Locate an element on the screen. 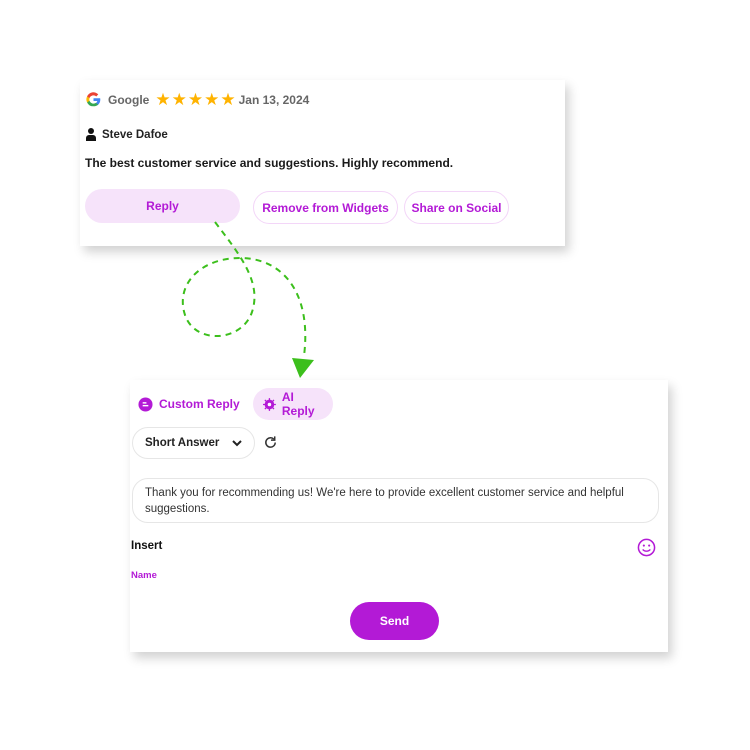 Image resolution: width=750 pixels, height=750 pixels. send-button: Send is located at coordinates (394, 621).